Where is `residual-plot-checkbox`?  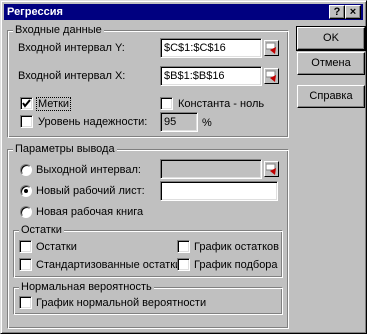
residual-plot-checkbox is located at coordinates (183, 246).